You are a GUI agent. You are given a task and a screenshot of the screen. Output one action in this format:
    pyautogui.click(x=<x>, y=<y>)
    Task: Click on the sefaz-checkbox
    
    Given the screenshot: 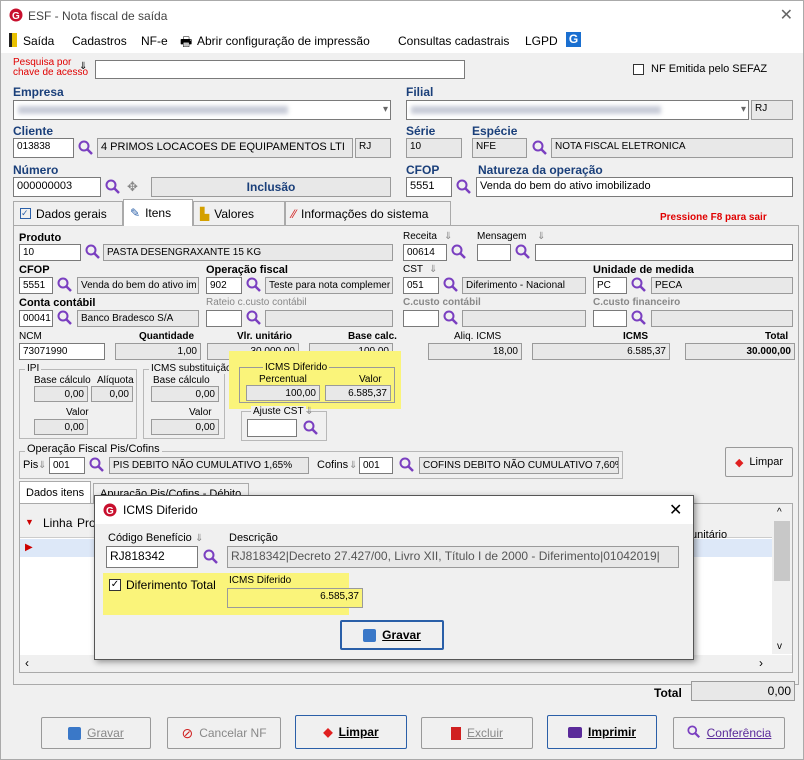 What is the action you would take?
    pyautogui.click(x=638, y=69)
    